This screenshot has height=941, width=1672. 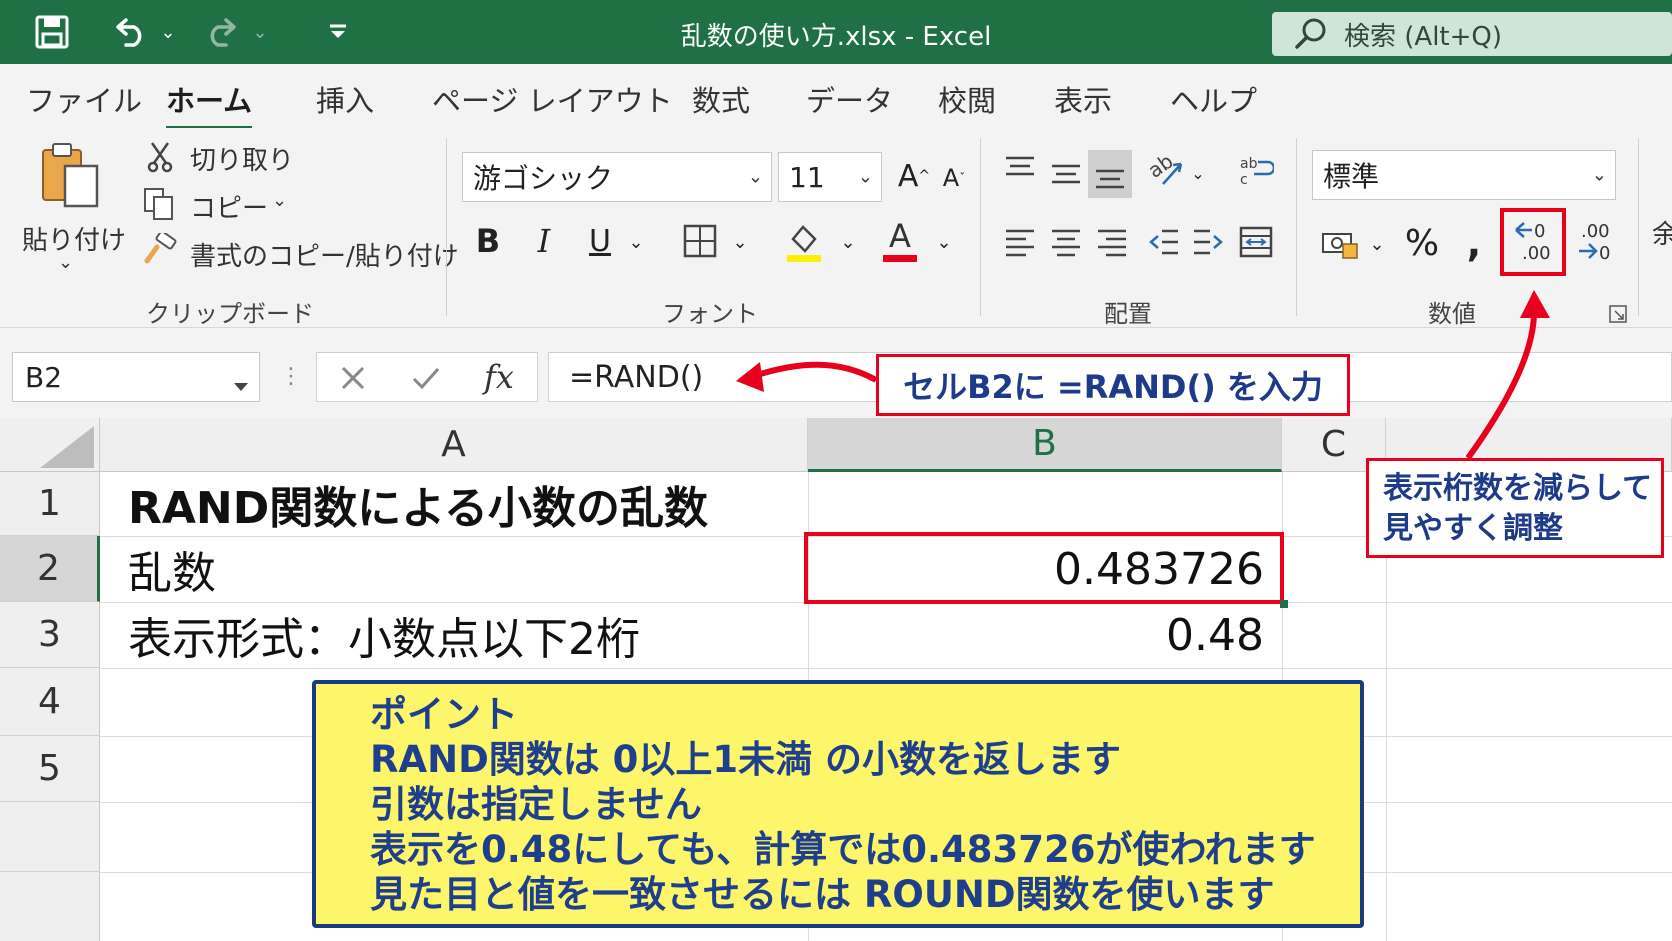 What do you see at coordinates (242, 158) in the screenshot?
I see `cut-button: 切り取り` at bounding box center [242, 158].